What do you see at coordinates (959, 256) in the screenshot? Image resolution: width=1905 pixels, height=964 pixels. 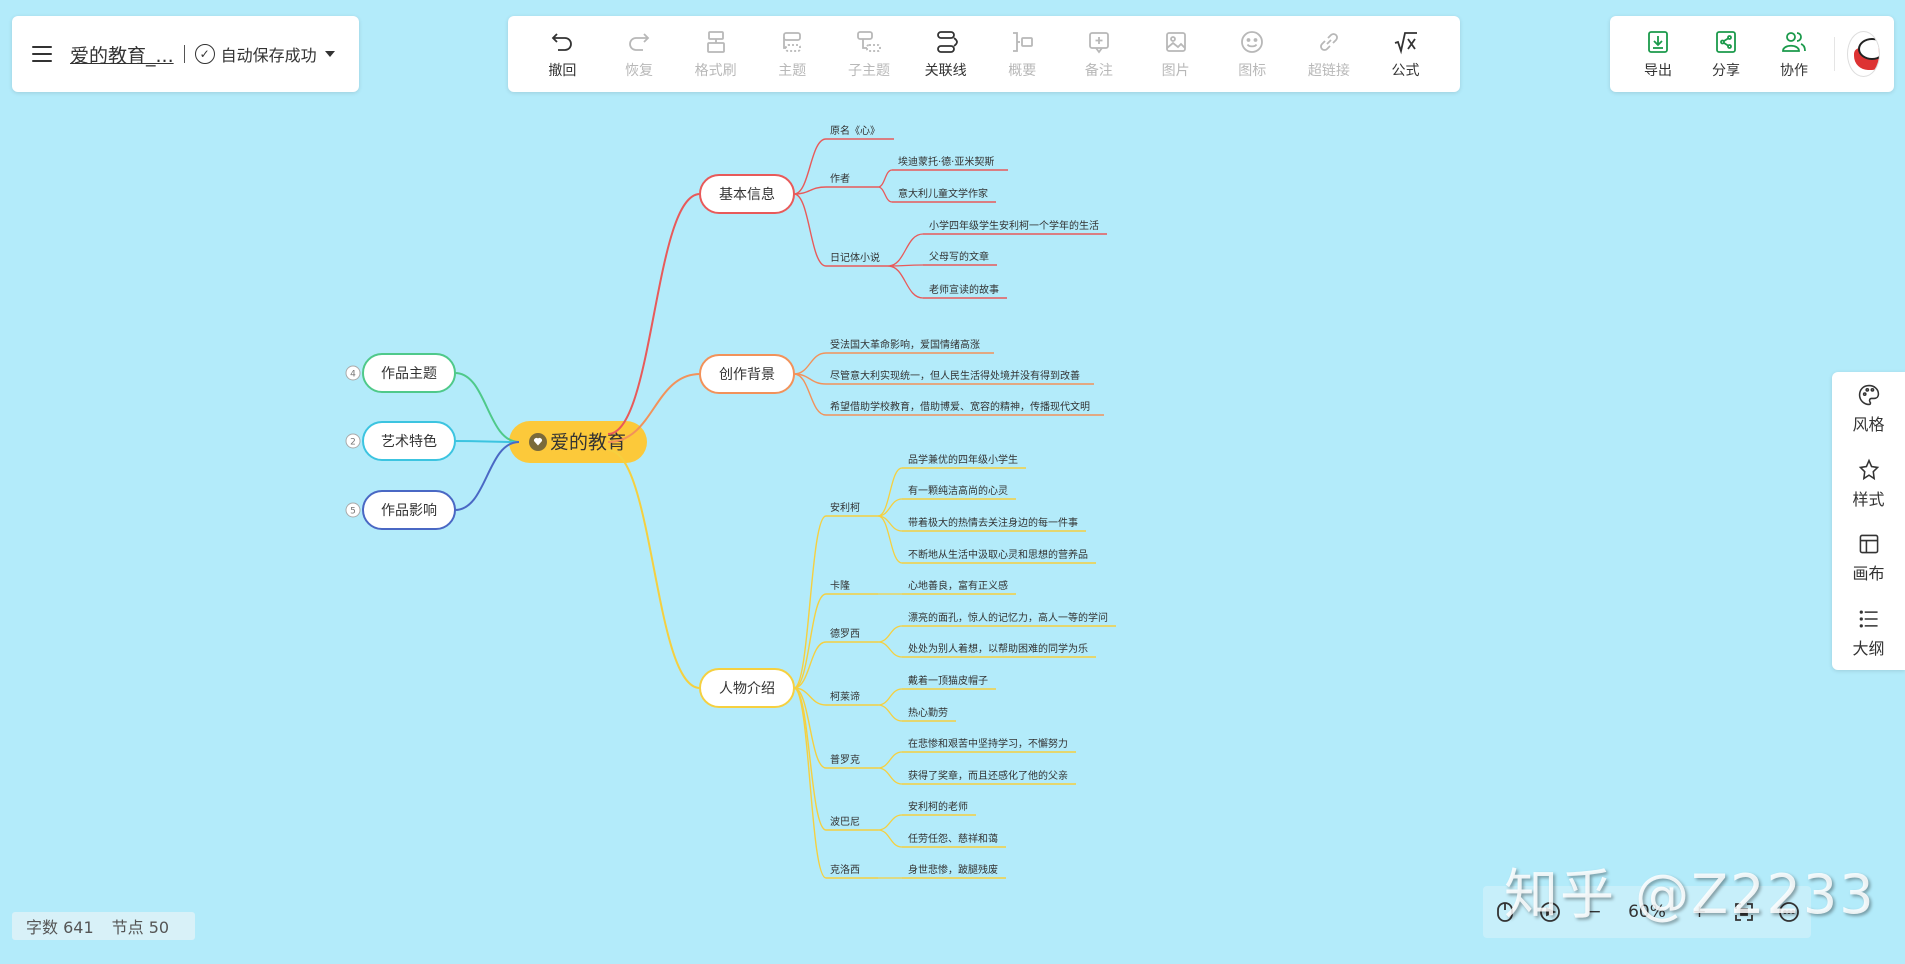 I see `subtopic-label: 父母写的文章` at bounding box center [959, 256].